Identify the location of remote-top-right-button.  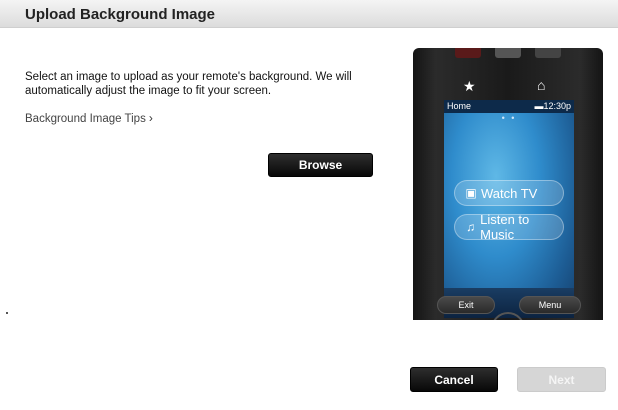
(548, 53).